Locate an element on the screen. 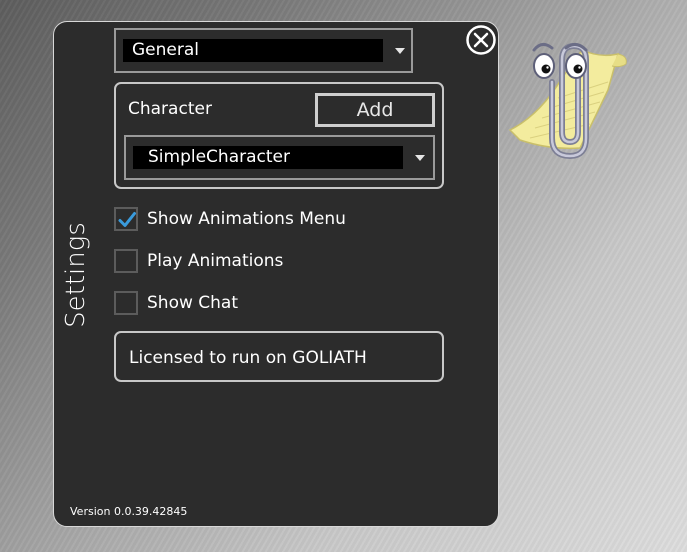  license-box: Licensed to run on GOLIATH is located at coordinates (279, 356).